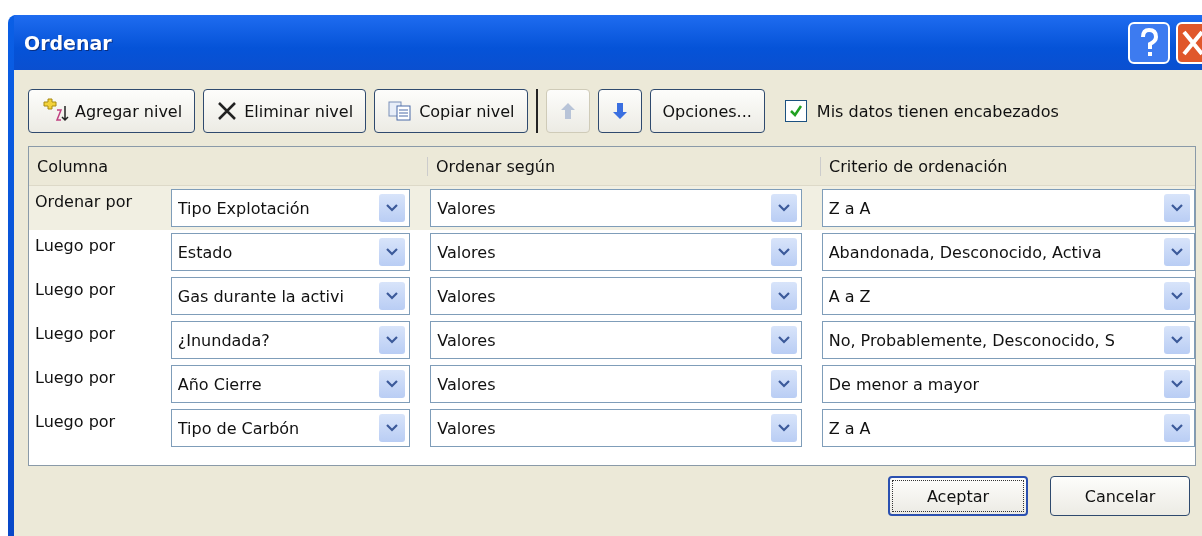 The width and height of the screenshot is (1202, 536). What do you see at coordinates (567, 111) in the screenshot?
I see `up-arrow-icon` at bounding box center [567, 111].